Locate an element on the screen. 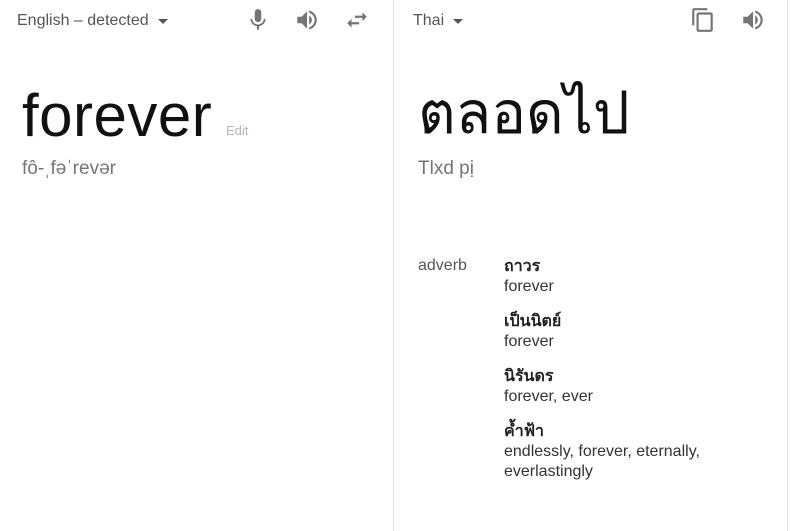  entry-word: ถาวร is located at coordinates (644, 267).